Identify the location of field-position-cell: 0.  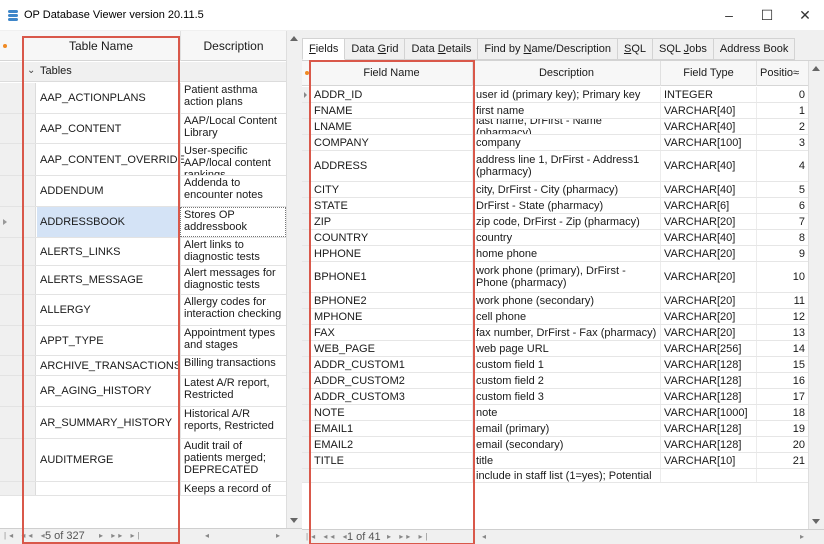
(782, 94).